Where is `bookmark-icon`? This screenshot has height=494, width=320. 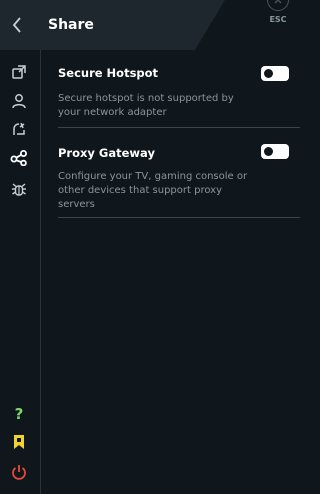 bookmark-icon is located at coordinates (19, 442).